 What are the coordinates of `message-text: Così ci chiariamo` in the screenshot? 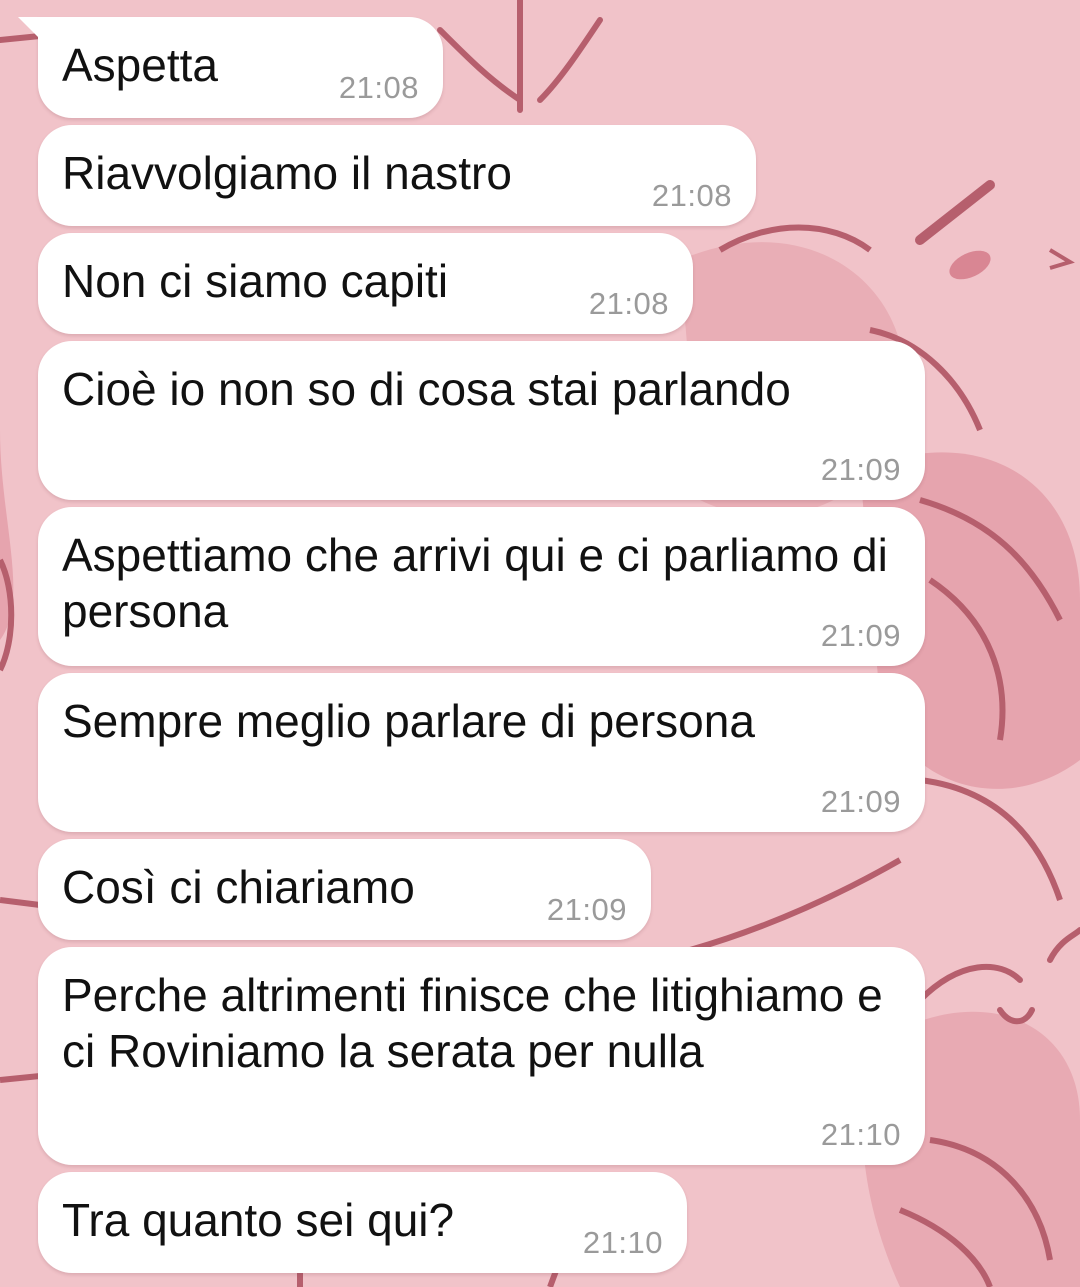 It's located at (238, 887).